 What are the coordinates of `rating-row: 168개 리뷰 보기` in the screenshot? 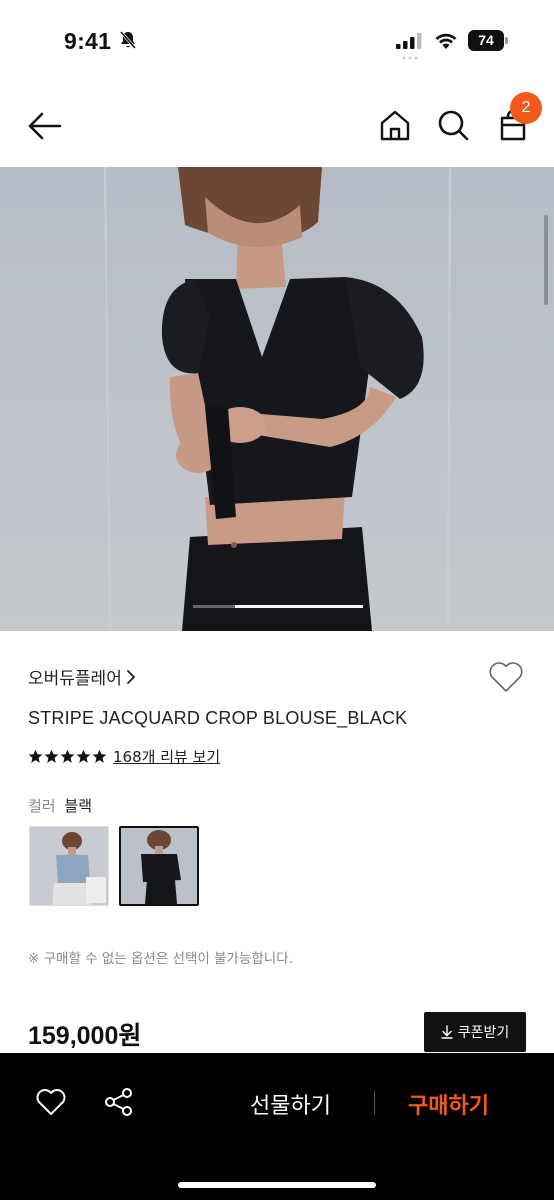 It's located at (124, 756).